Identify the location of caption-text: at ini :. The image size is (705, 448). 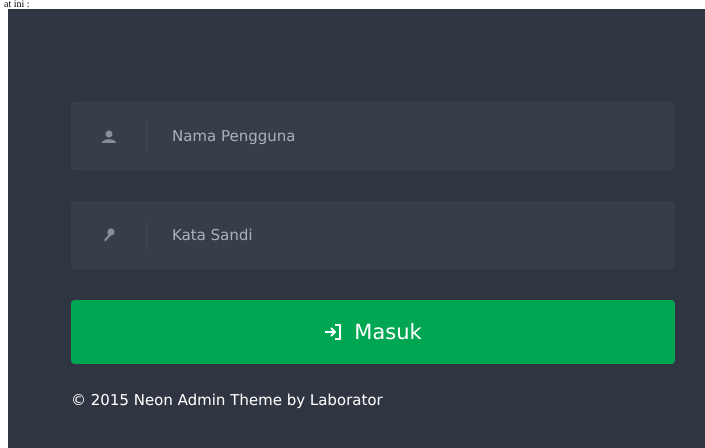
(17, 4).